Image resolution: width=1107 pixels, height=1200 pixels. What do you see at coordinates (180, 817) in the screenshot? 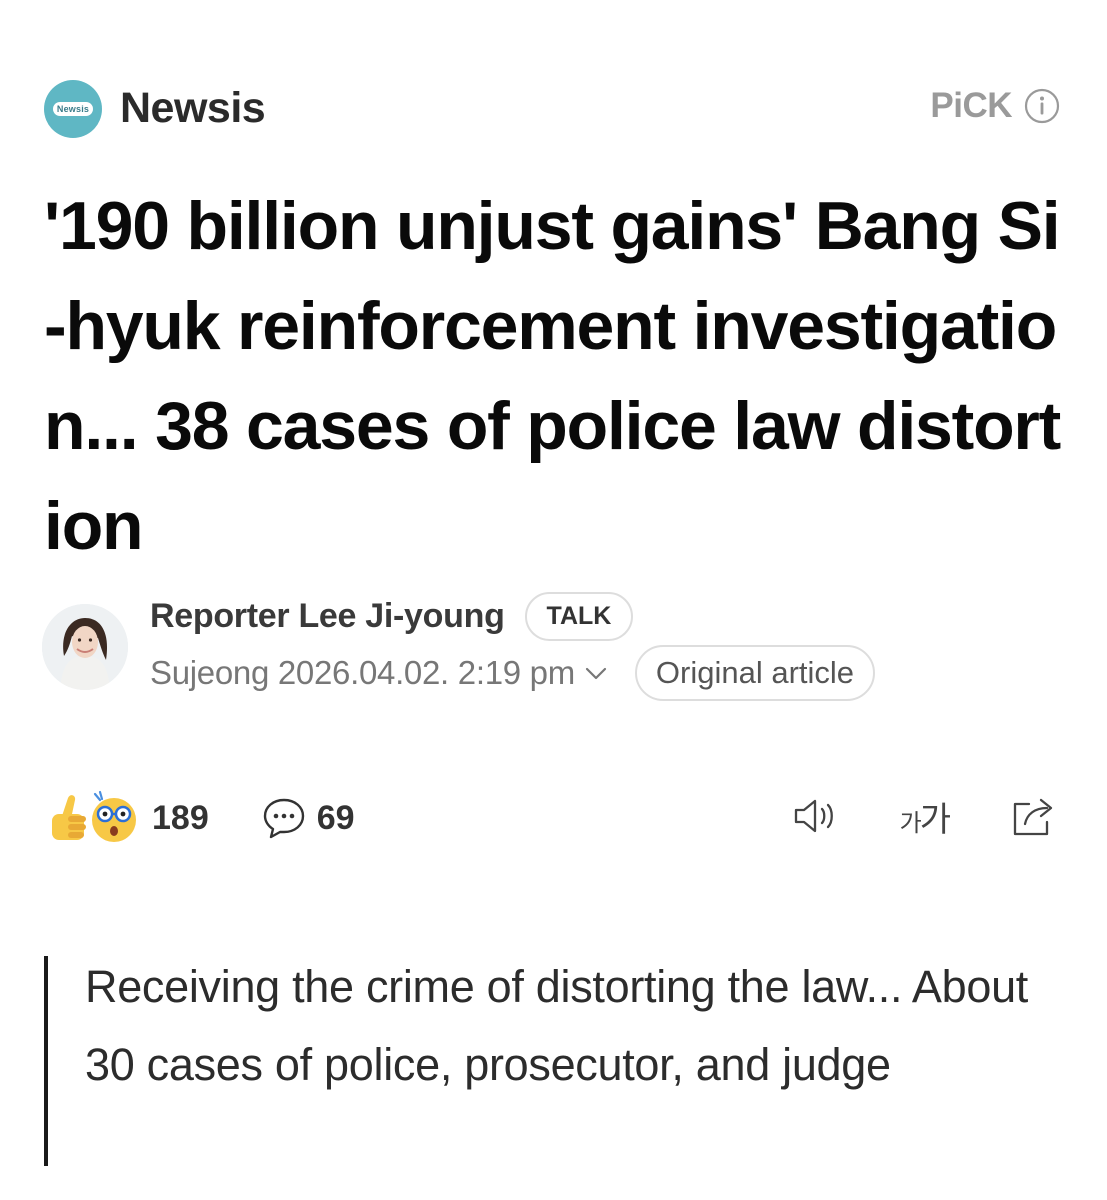
I see `reaction-count: 189` at bounding box center [180, 817].